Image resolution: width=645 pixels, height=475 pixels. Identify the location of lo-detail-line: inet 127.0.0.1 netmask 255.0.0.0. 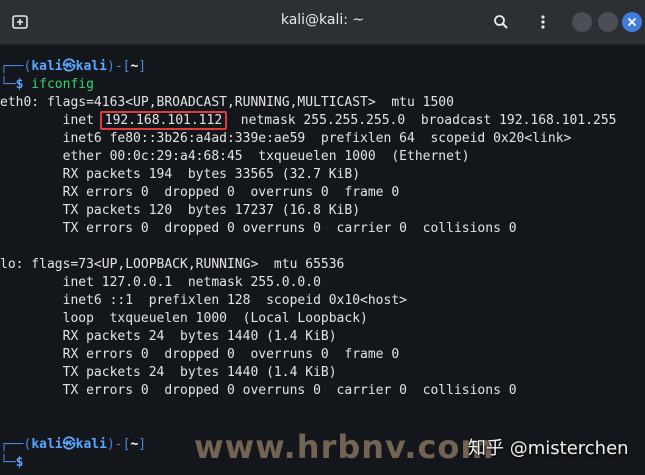
(160, 282).